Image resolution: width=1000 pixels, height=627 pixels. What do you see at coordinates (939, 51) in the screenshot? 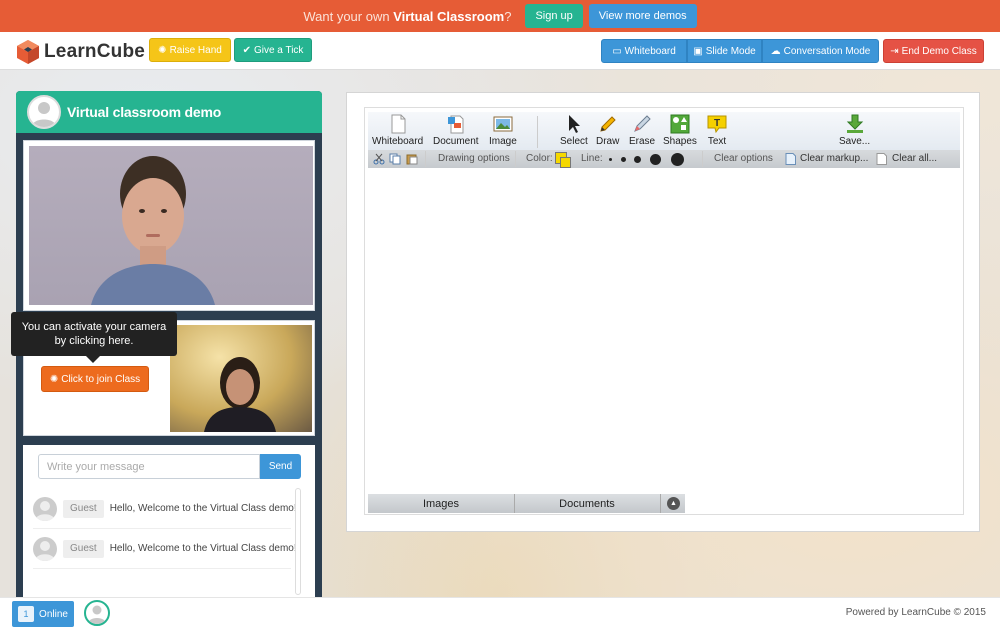
I see `end-demo-label: End Demo Class` at bounding box center [939, 51].